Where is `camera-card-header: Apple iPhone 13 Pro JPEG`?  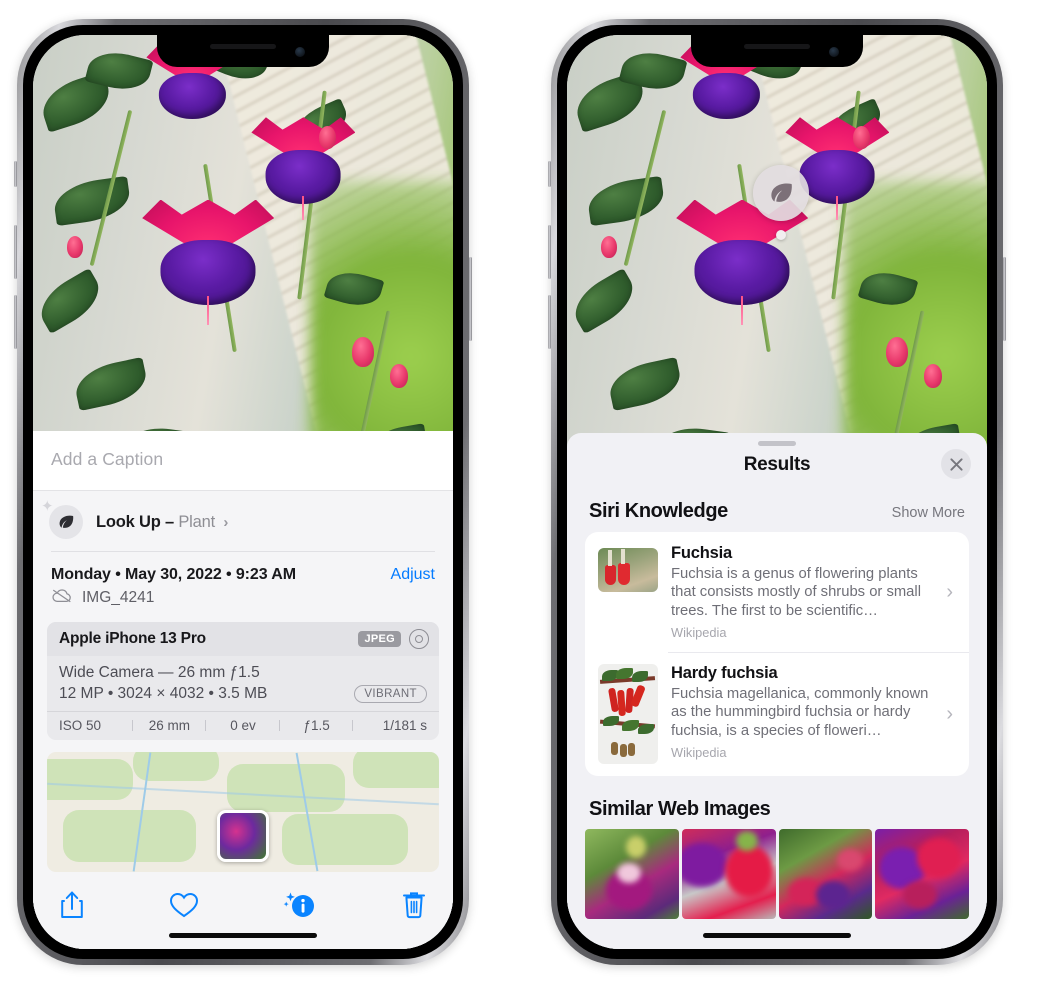 camera-card-header: Apple iPhone 13 Pro JPEG is located at coordinates (243, 639).